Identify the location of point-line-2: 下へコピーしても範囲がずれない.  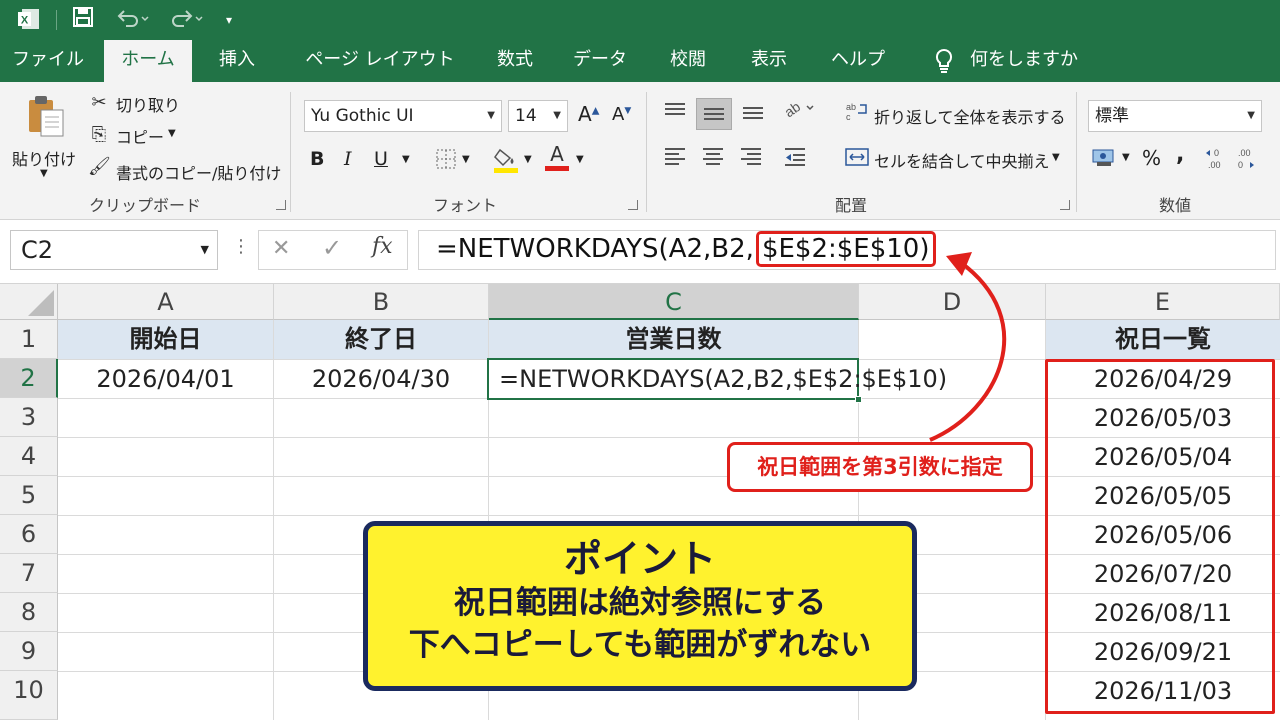
(640, 645).